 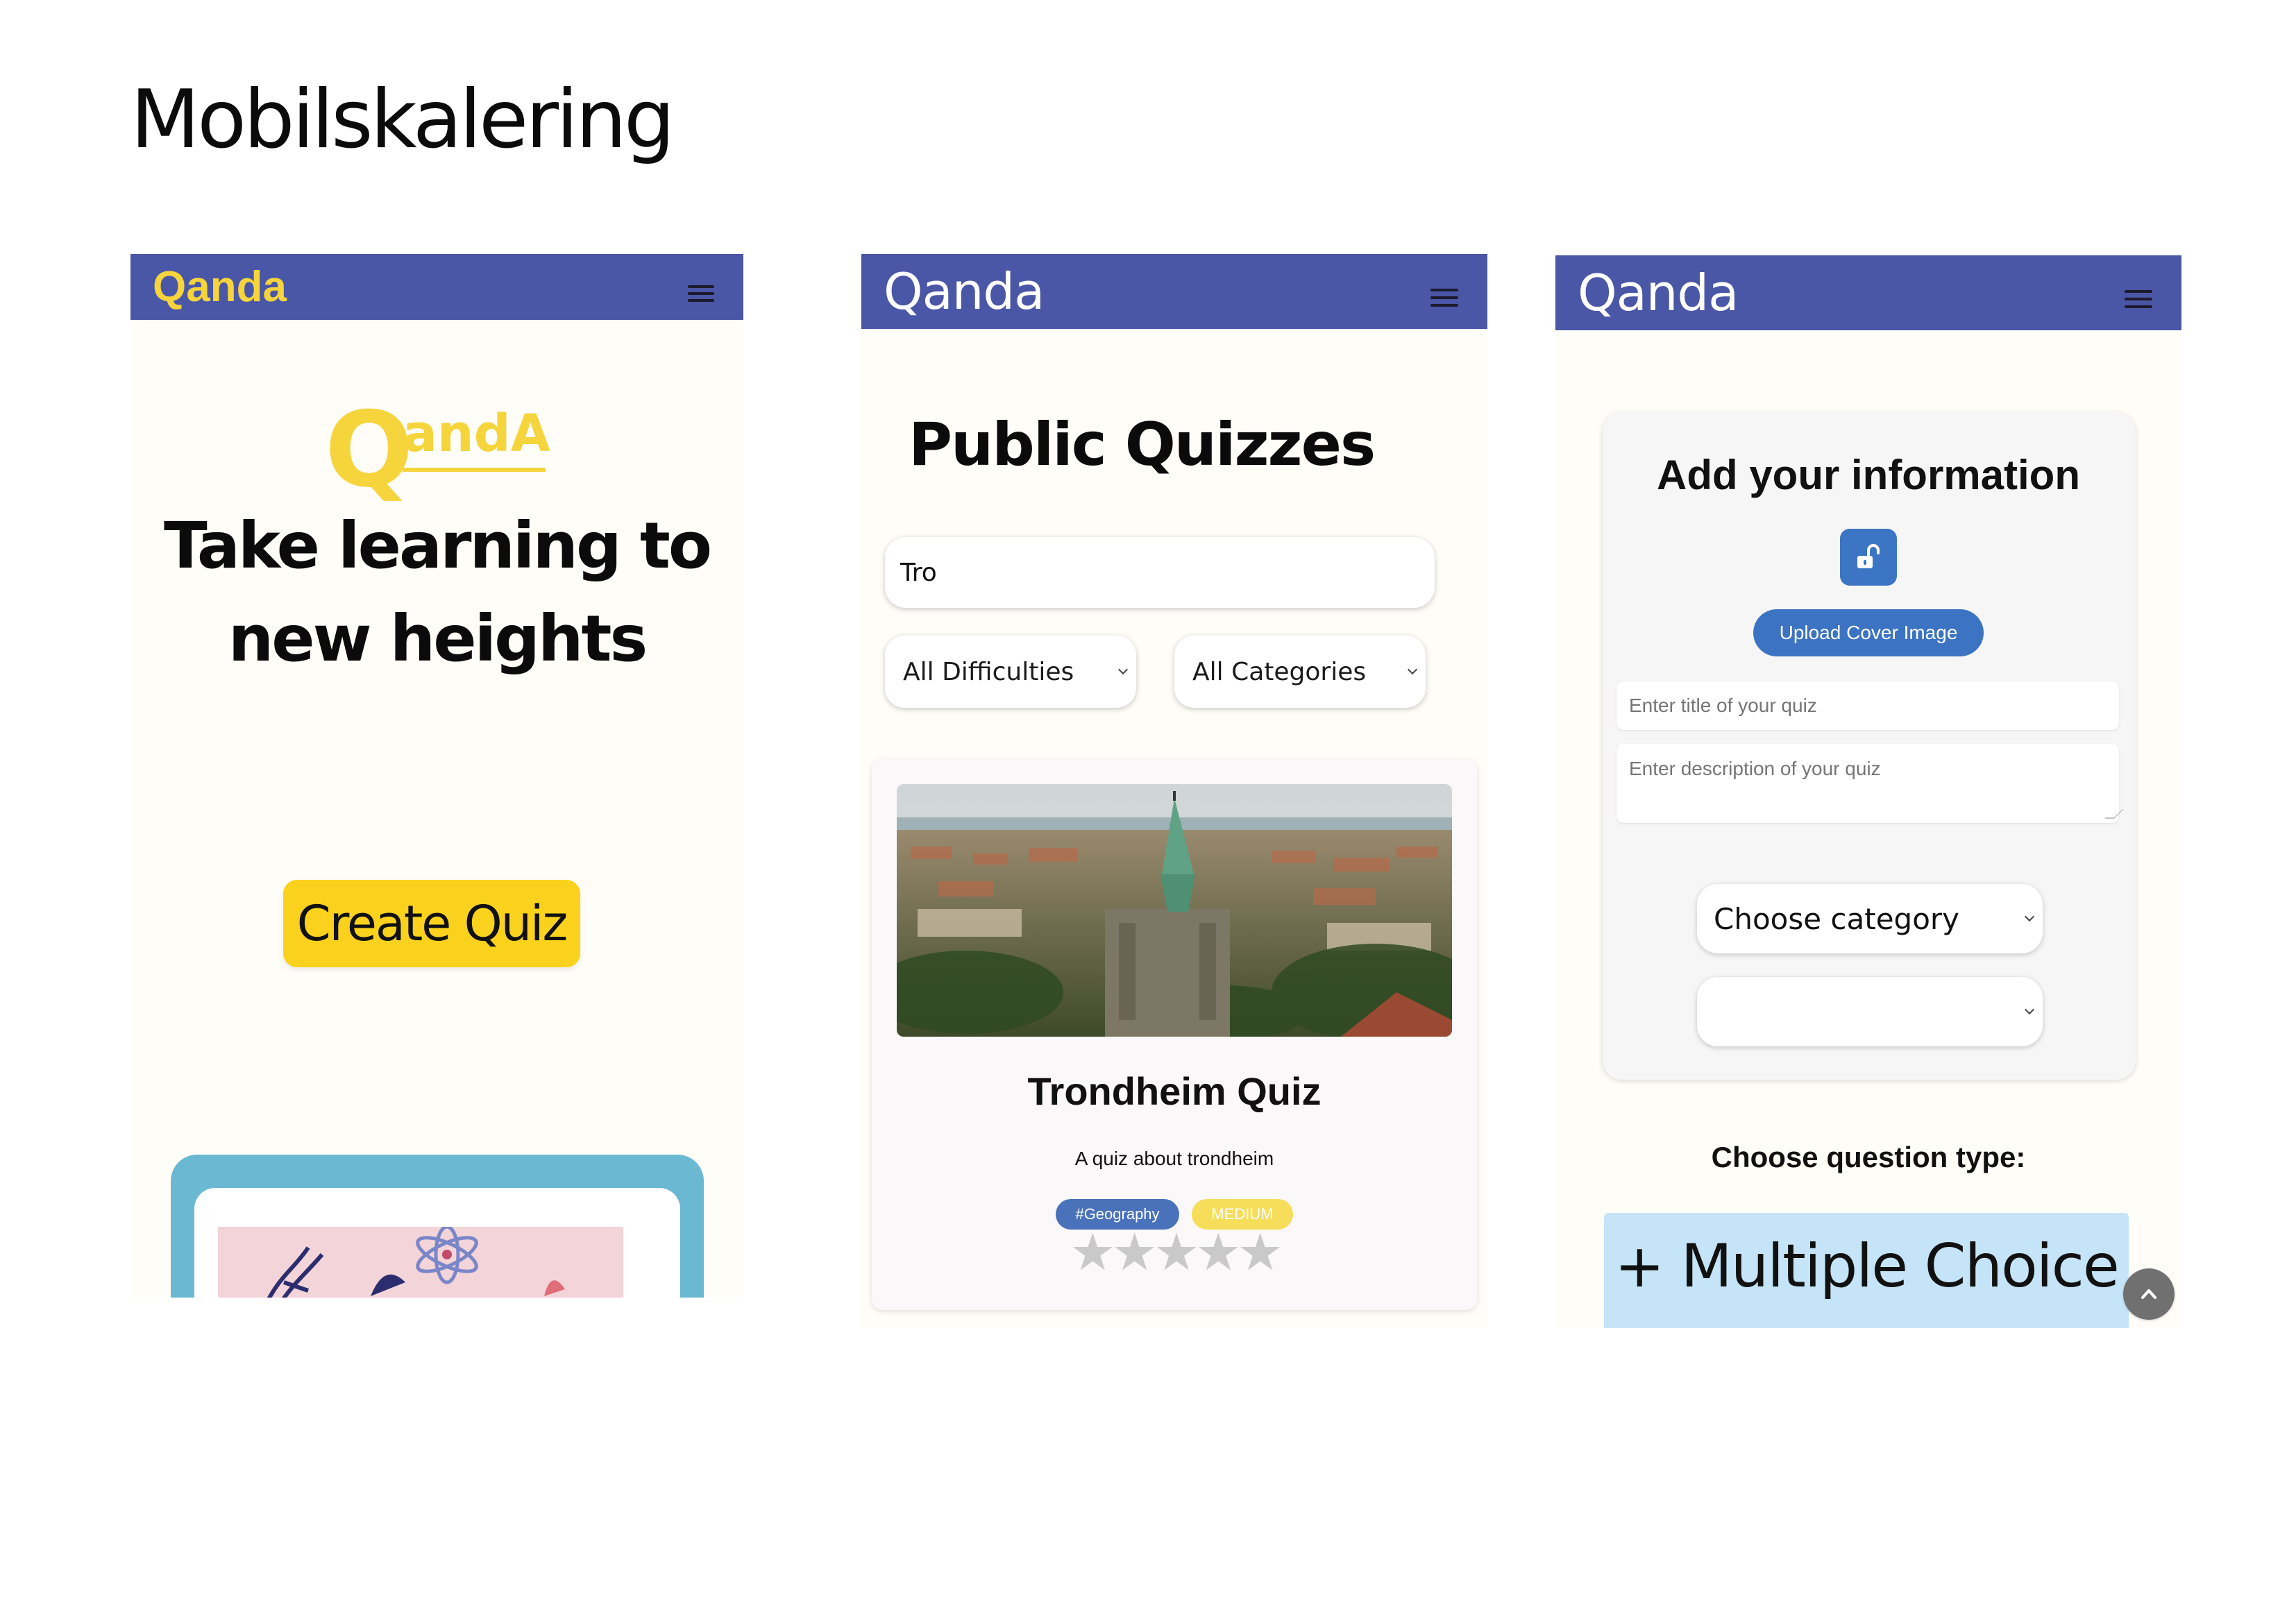 I want to click on form-heading: Add your information, so click(x=1868, y=475).